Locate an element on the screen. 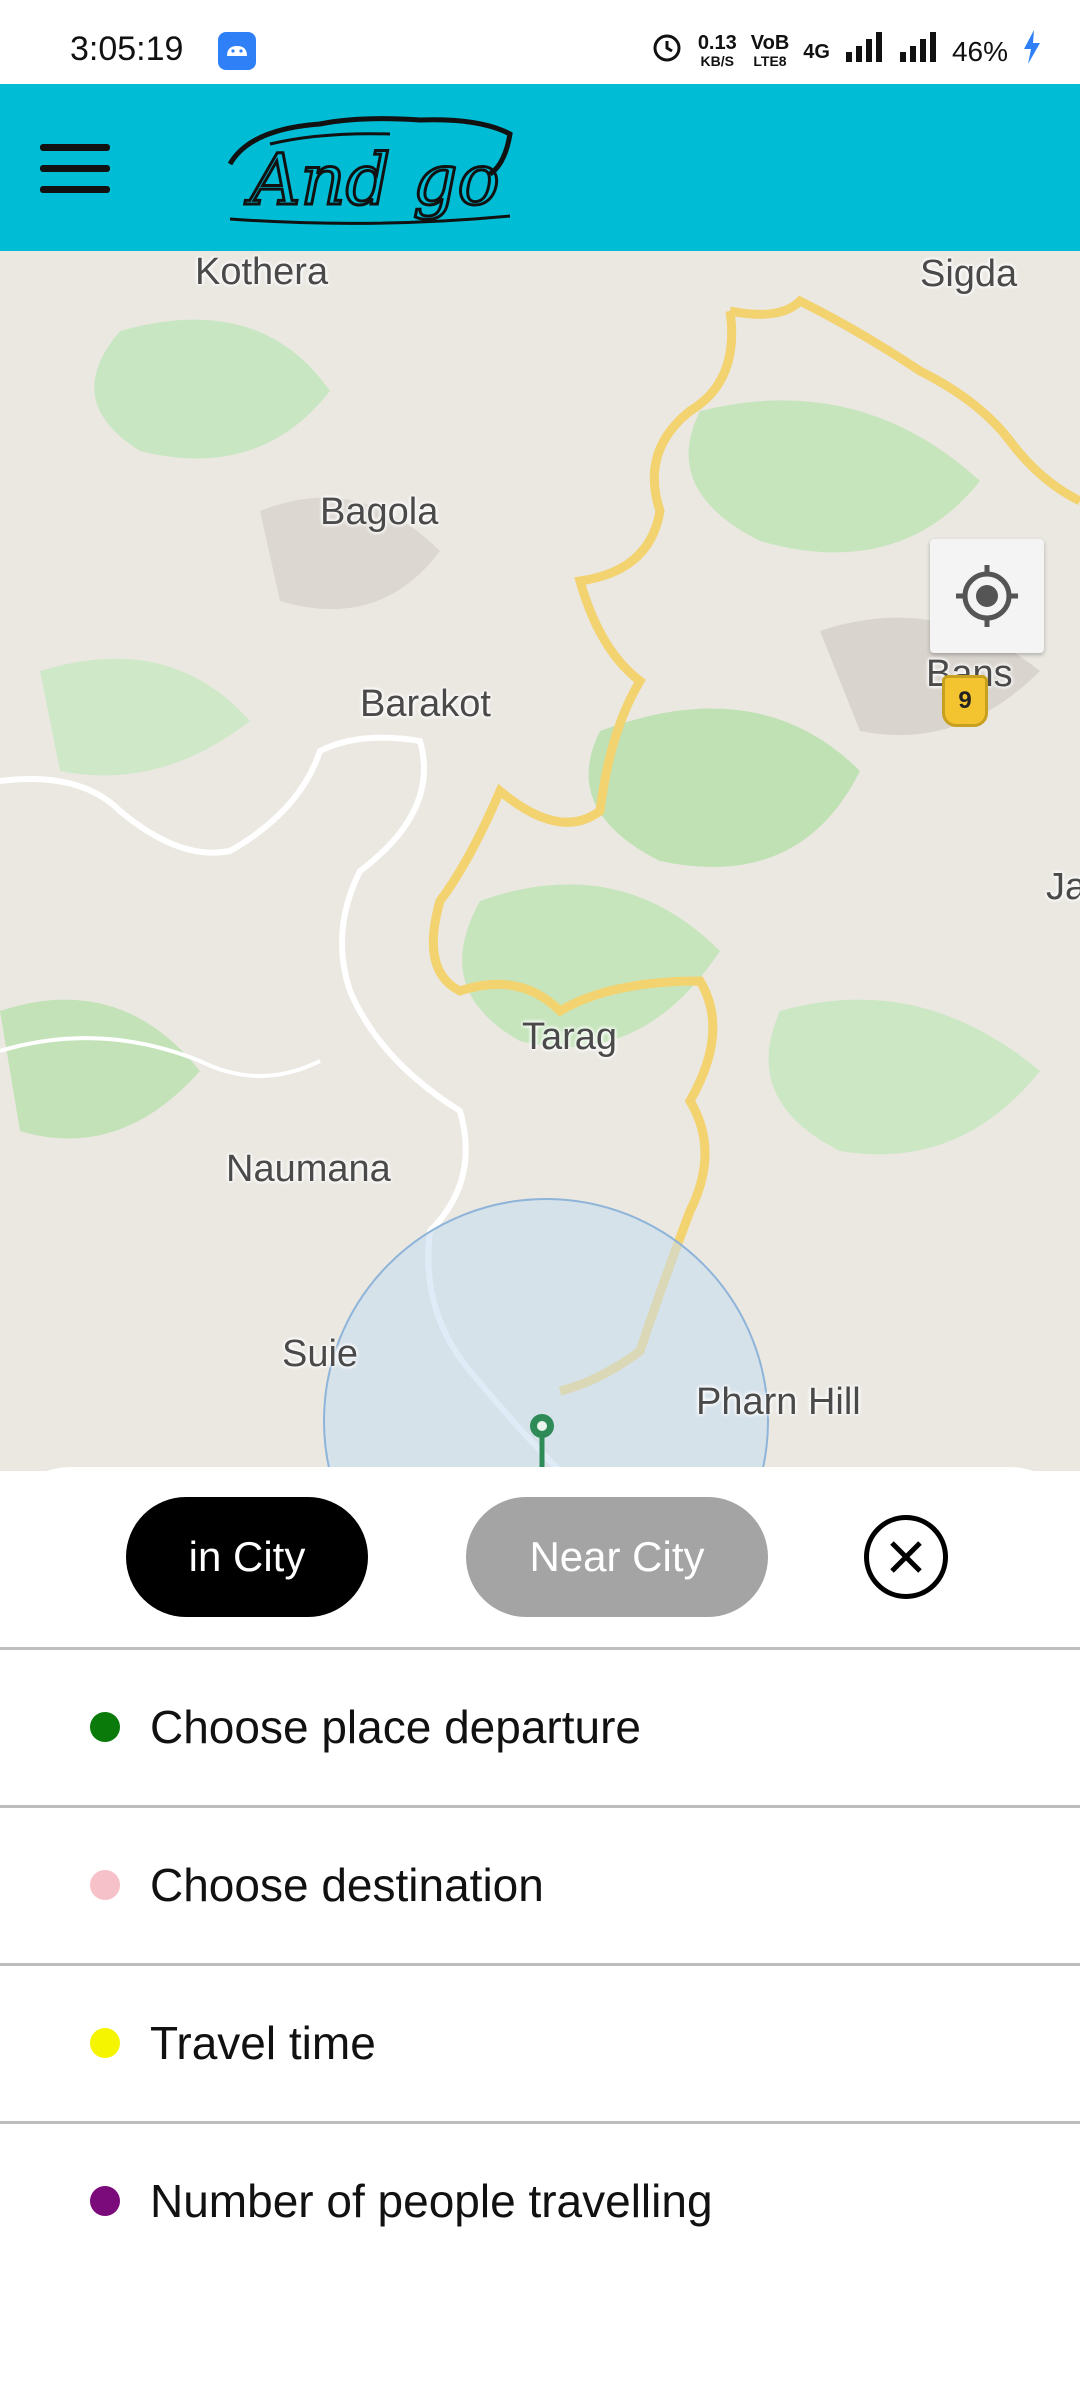 The height and width of the screenshot is (2400, 1080). tab-near-city: Near City is located at coordinates (617, 1557).